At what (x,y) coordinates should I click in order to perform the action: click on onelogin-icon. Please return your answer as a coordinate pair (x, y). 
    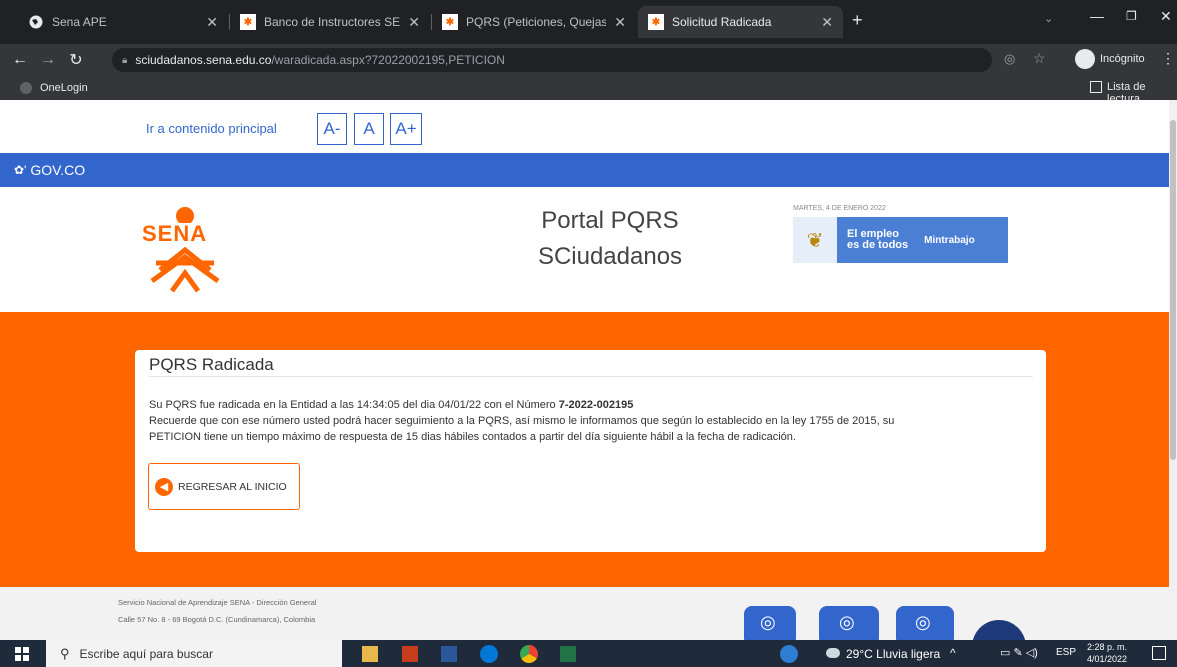
    Looking at the image, I should click on (26, 88).